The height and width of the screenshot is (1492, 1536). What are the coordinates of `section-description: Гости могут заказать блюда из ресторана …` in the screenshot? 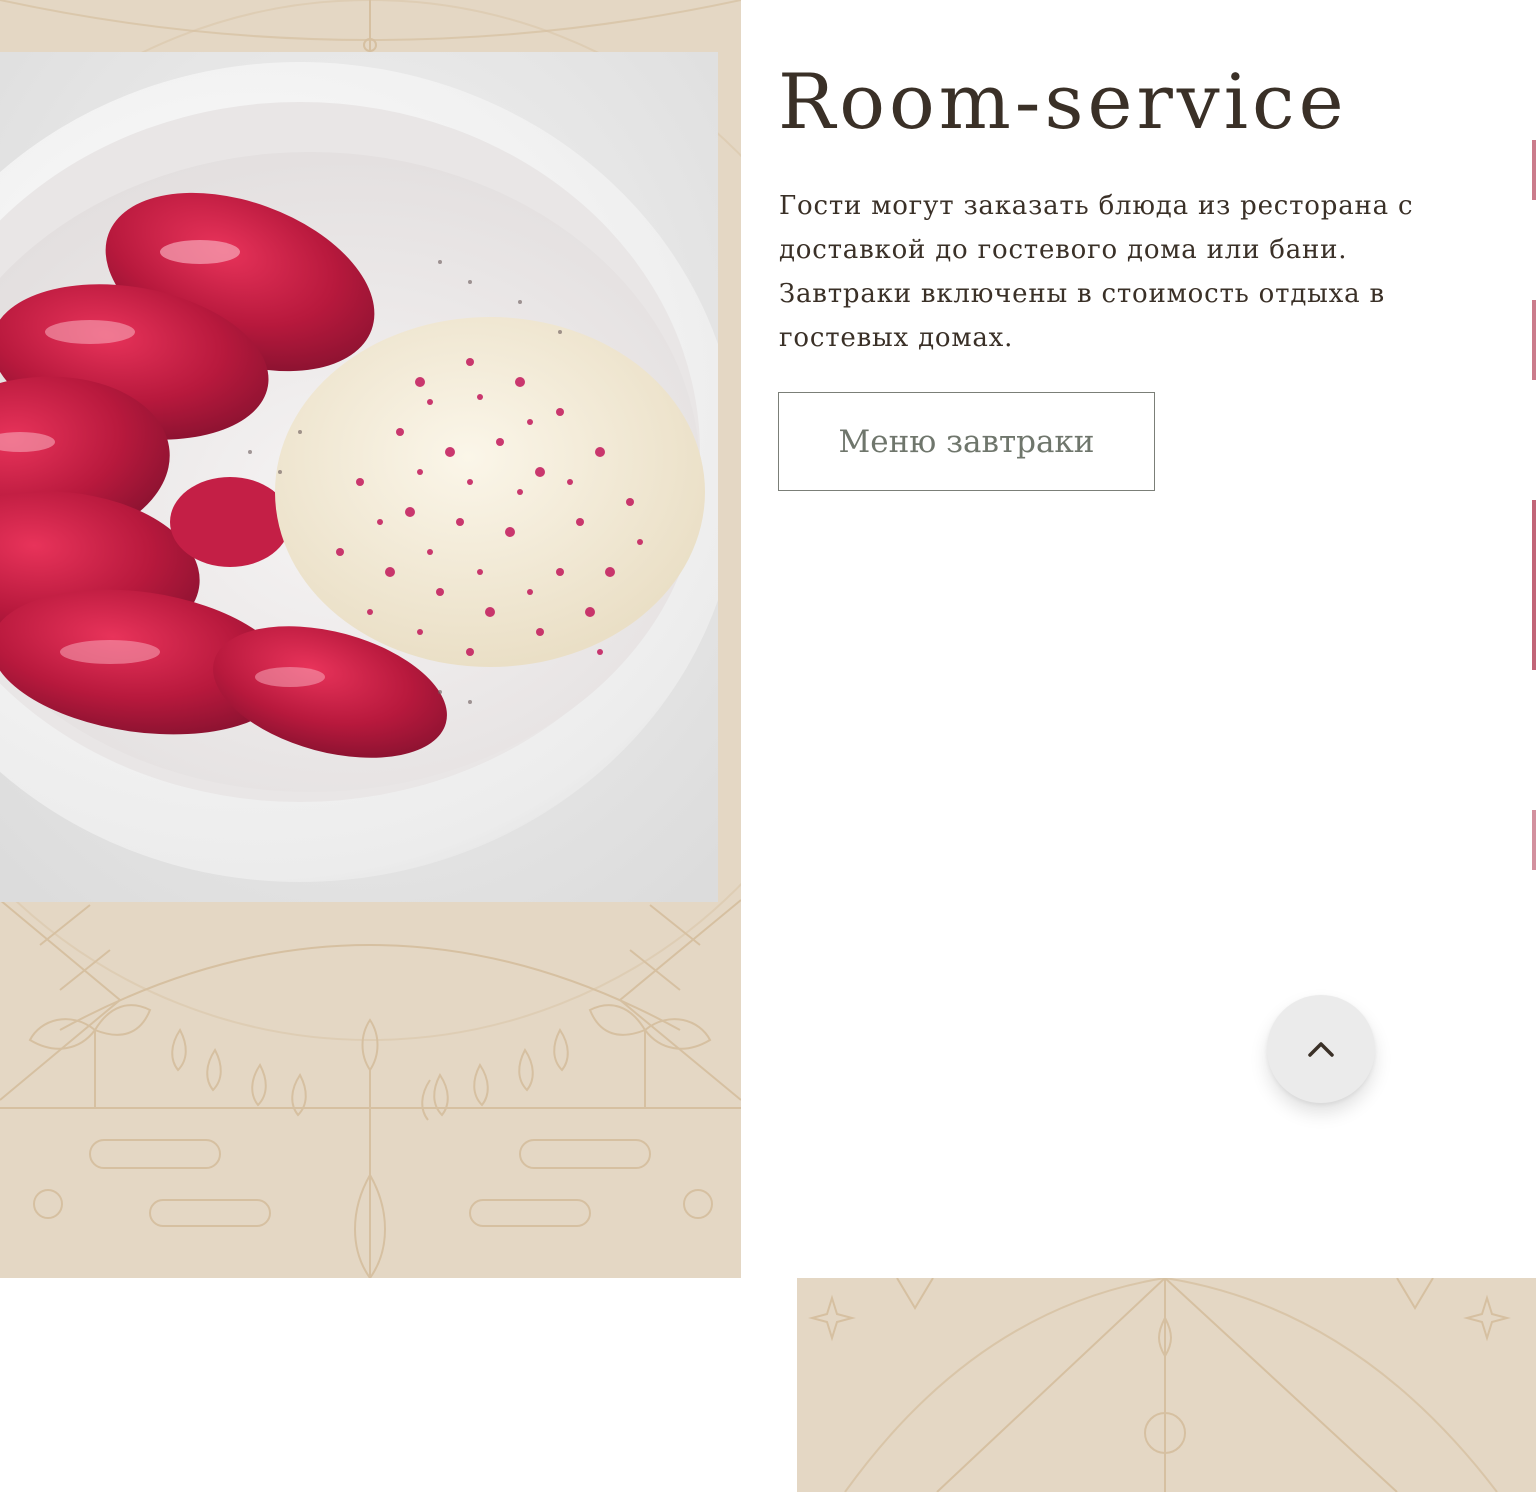 It's located at (1096, 272).